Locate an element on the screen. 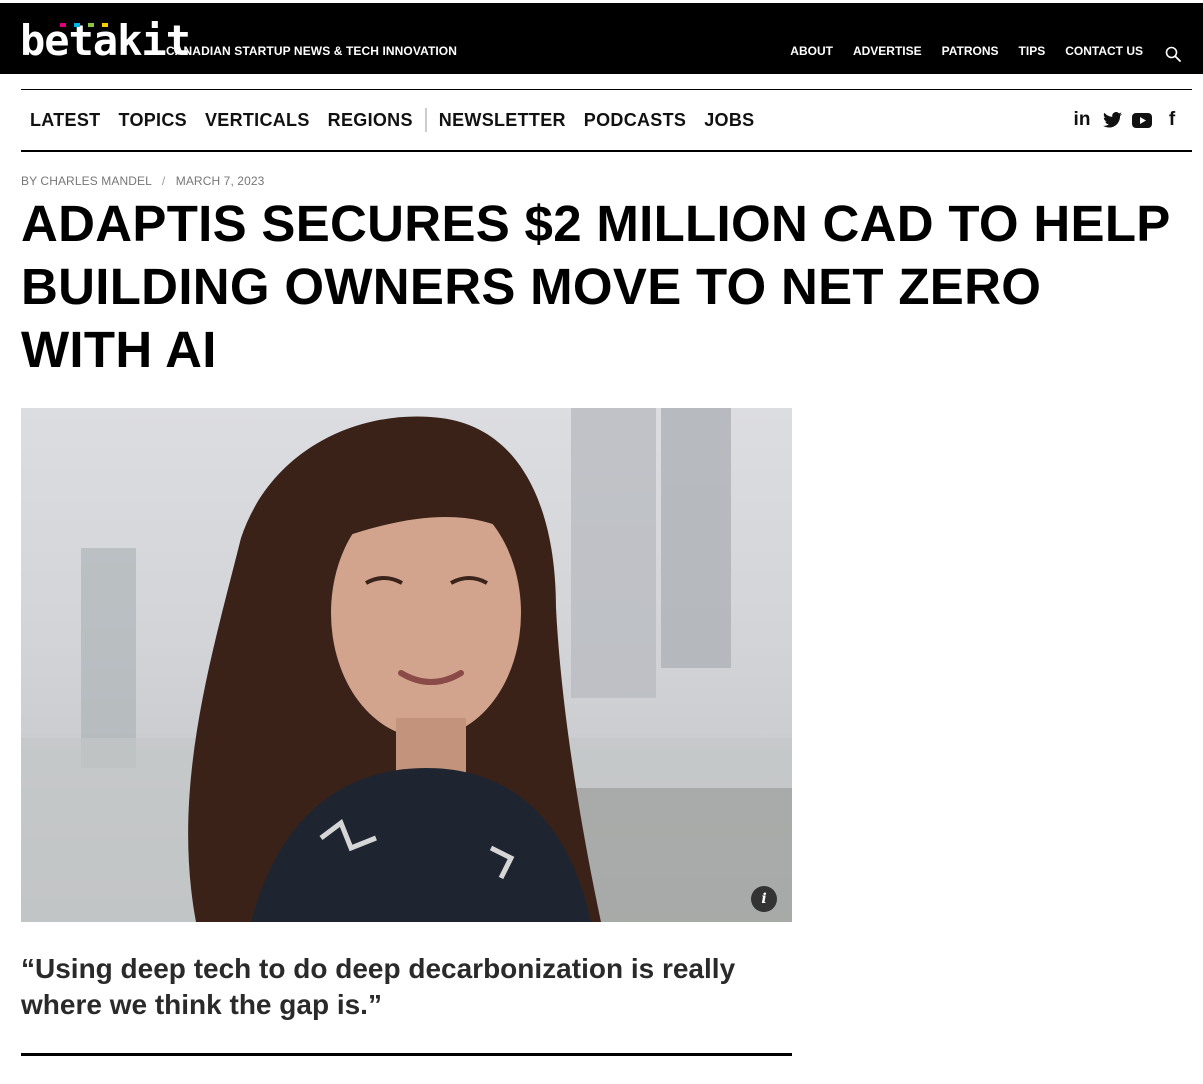  article-byline: BY CHARLES MANDEL / MARCH 7, 2023 is located at coordinates (142, 181).